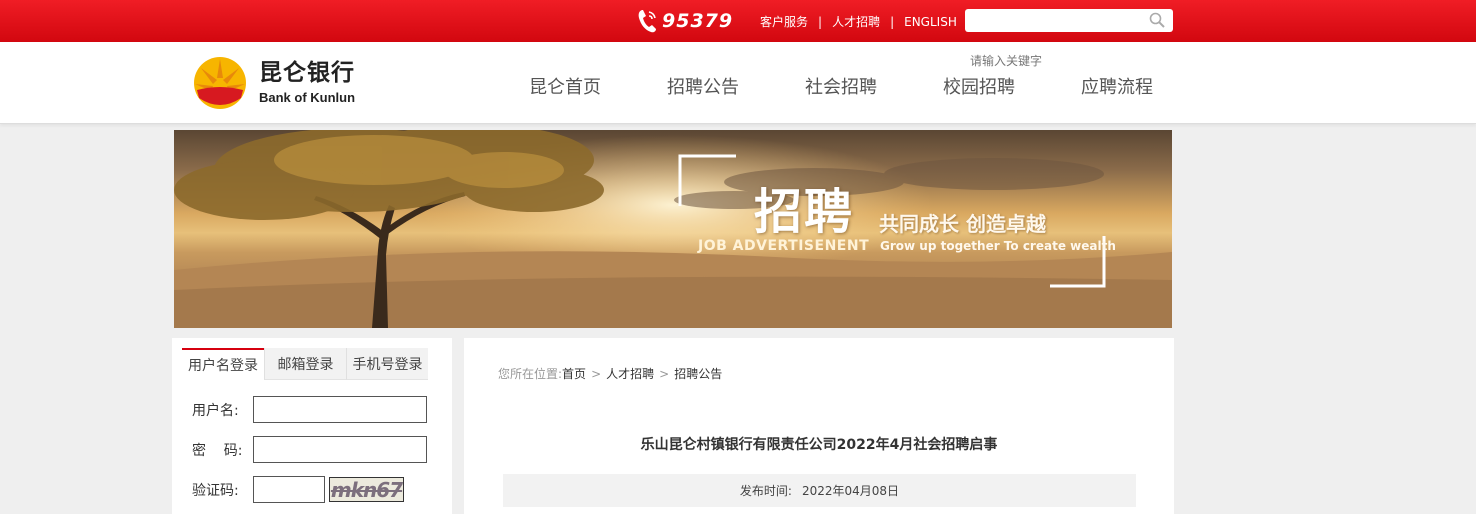 This screenshot has height=514, width=1476. What do you see at coordinates (819, 445) in the screenshot?
I see `article-title: 乐山昆仑村镇银行有限责任公司2022年4月社会招聘启事` at bounding box center [819, 445].